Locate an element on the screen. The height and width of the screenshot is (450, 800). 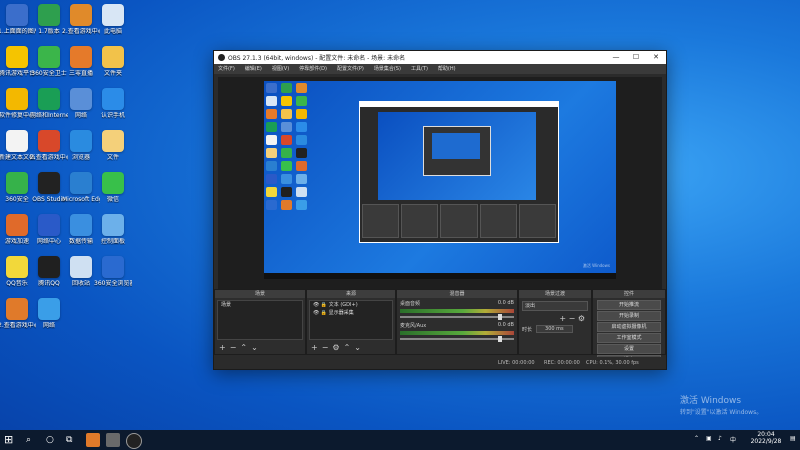
clock: 20:04 2022/9/28 is located at coordinates (766, 438).